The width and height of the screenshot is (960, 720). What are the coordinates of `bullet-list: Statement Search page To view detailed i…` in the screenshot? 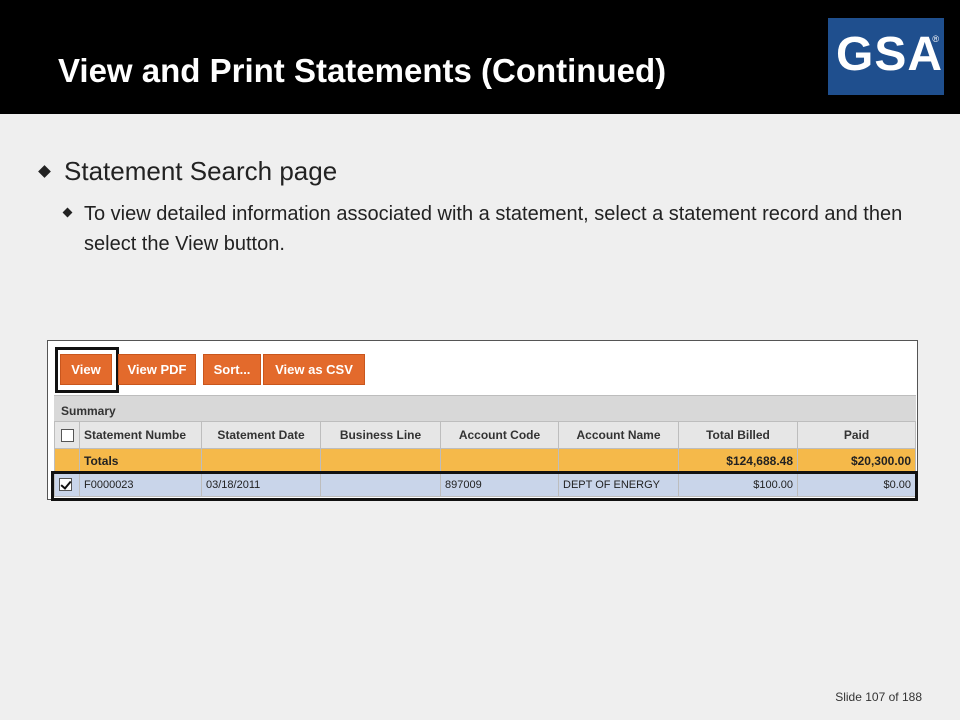 It's located at (476, 207).